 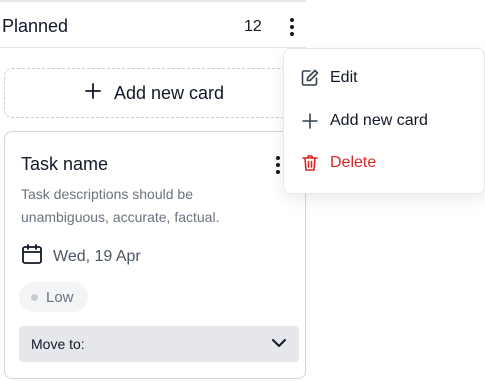 I want to click on add-new-card-label: Add new card, so click(x=169, y=92).